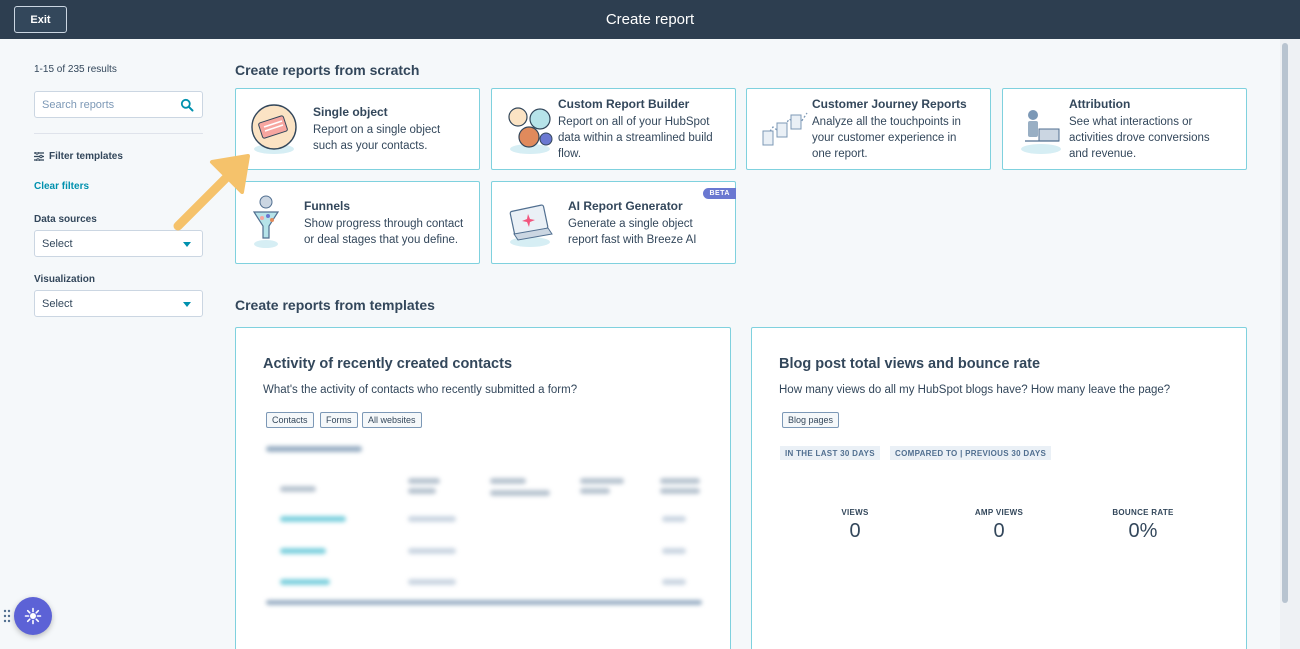  What do you see at coordinates (335, 305) in the screenshot?
I see `templates-section-title: Create reports from templates` at bounding box center [335, 305].